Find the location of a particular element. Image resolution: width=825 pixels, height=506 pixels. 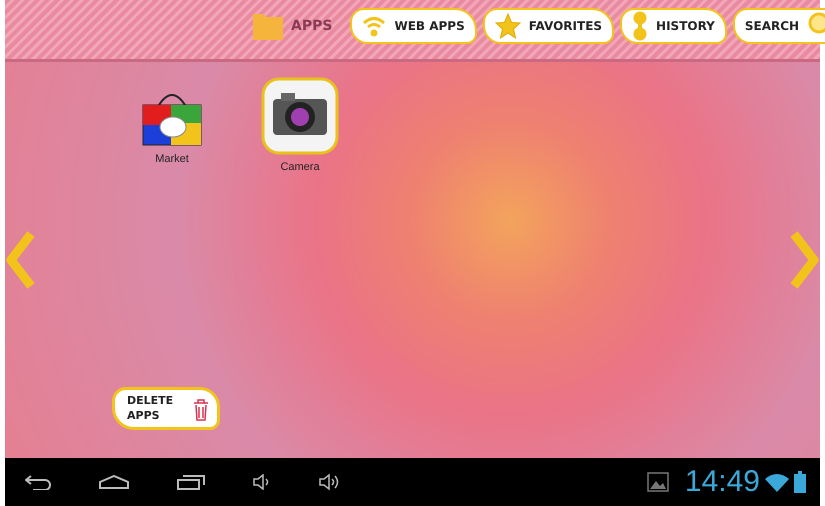

app-shortcut: Camera is located at coordinates (300, 126).